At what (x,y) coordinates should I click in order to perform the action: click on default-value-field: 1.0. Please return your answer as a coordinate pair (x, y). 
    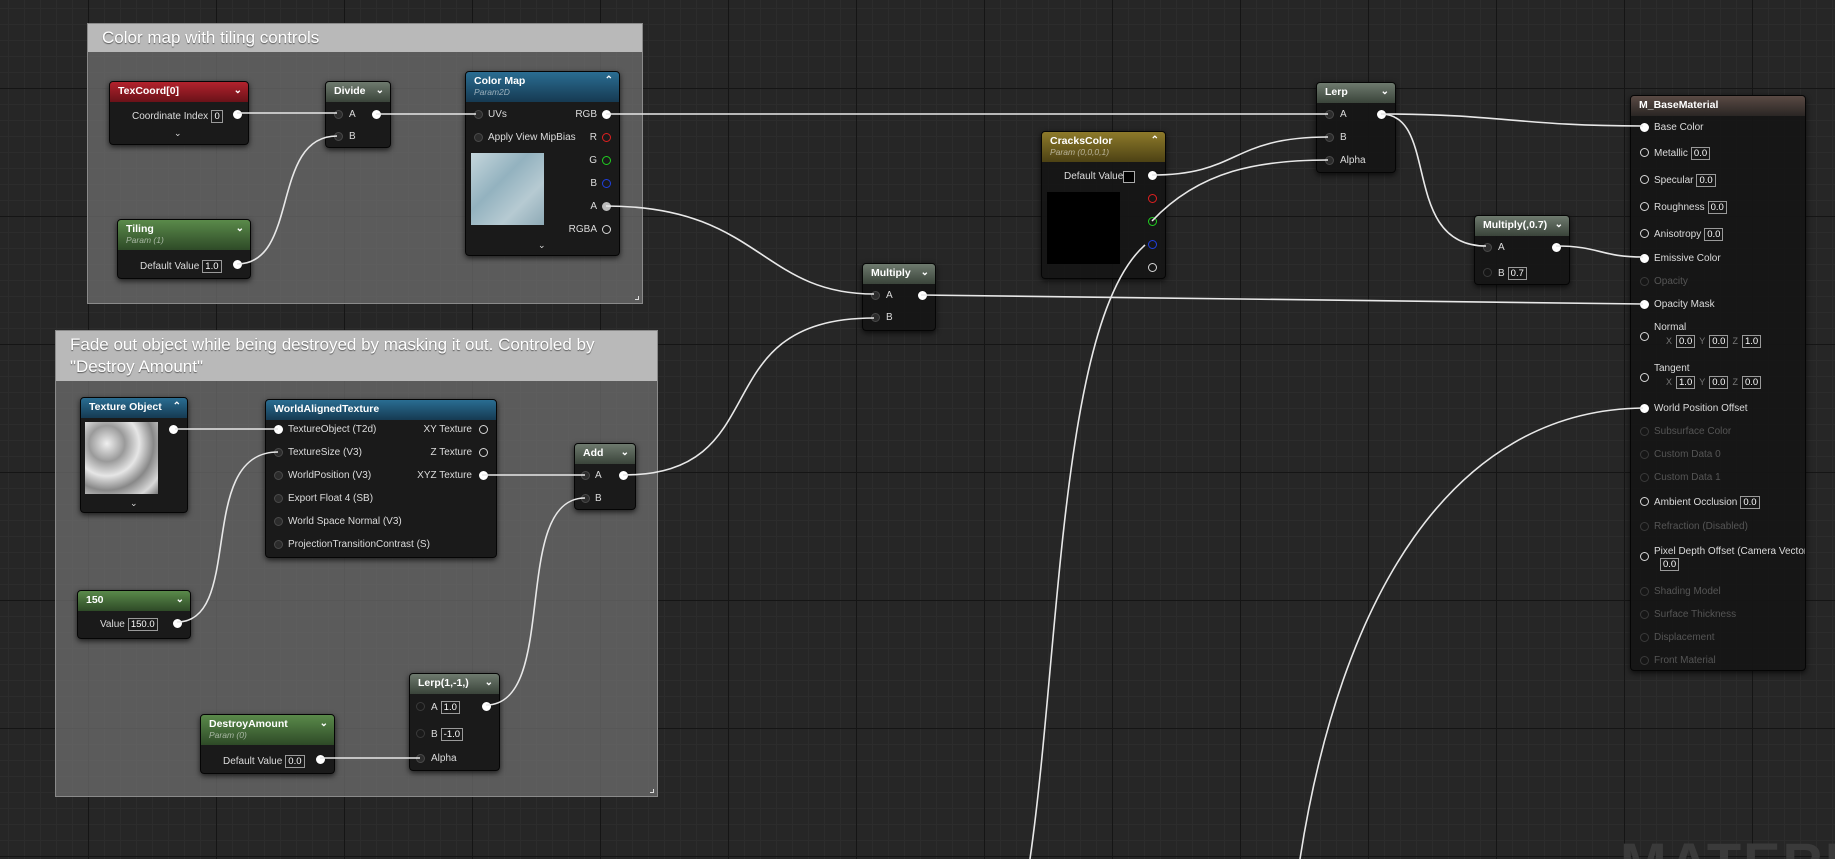
    Looking at the image, I should click on (212, 266).